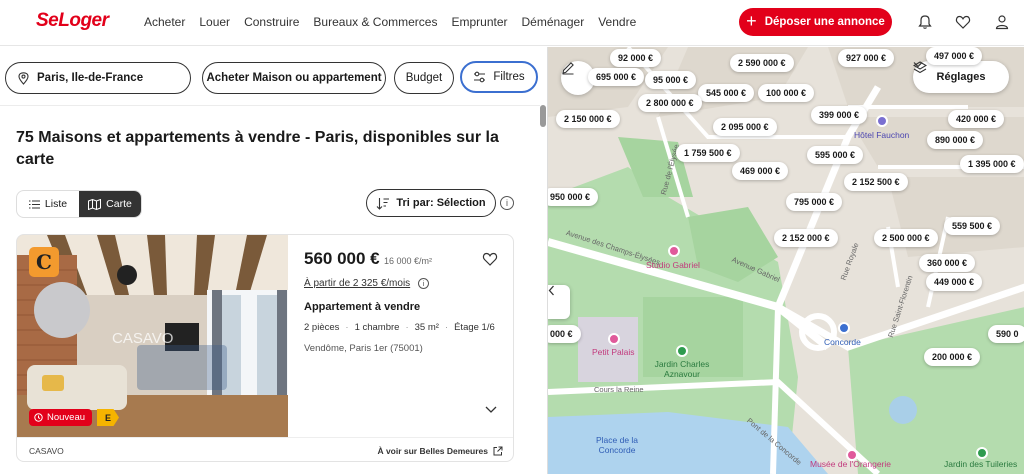  What do you see at coordinates (925, 22) in the screenshot?
I see `bell-icon` at bounding box center [925, 22].